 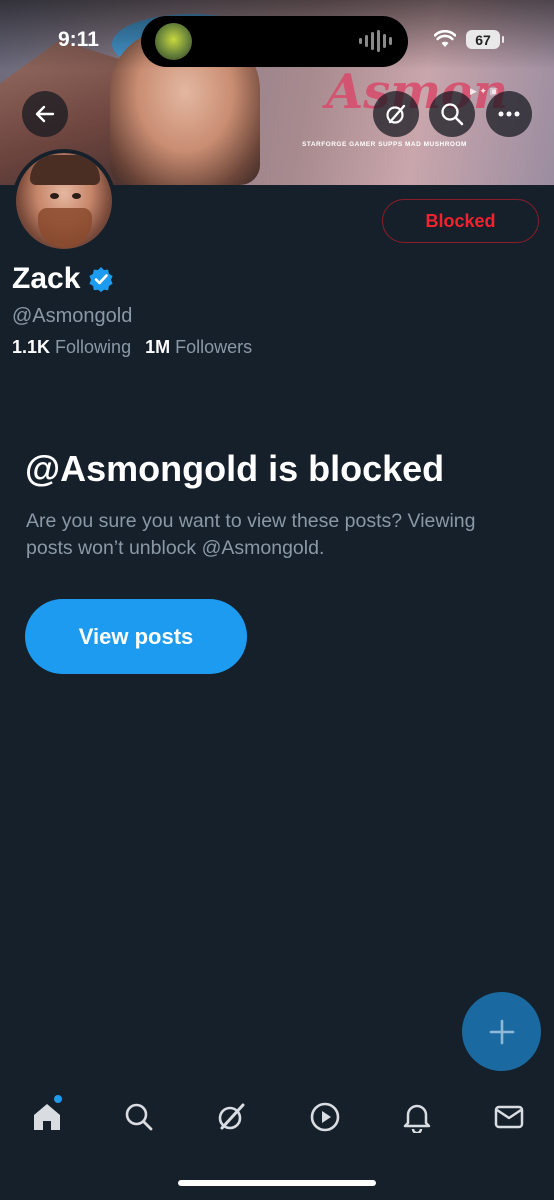 I want to click on blocked-button: Blocked, so click(x=460, y=221).